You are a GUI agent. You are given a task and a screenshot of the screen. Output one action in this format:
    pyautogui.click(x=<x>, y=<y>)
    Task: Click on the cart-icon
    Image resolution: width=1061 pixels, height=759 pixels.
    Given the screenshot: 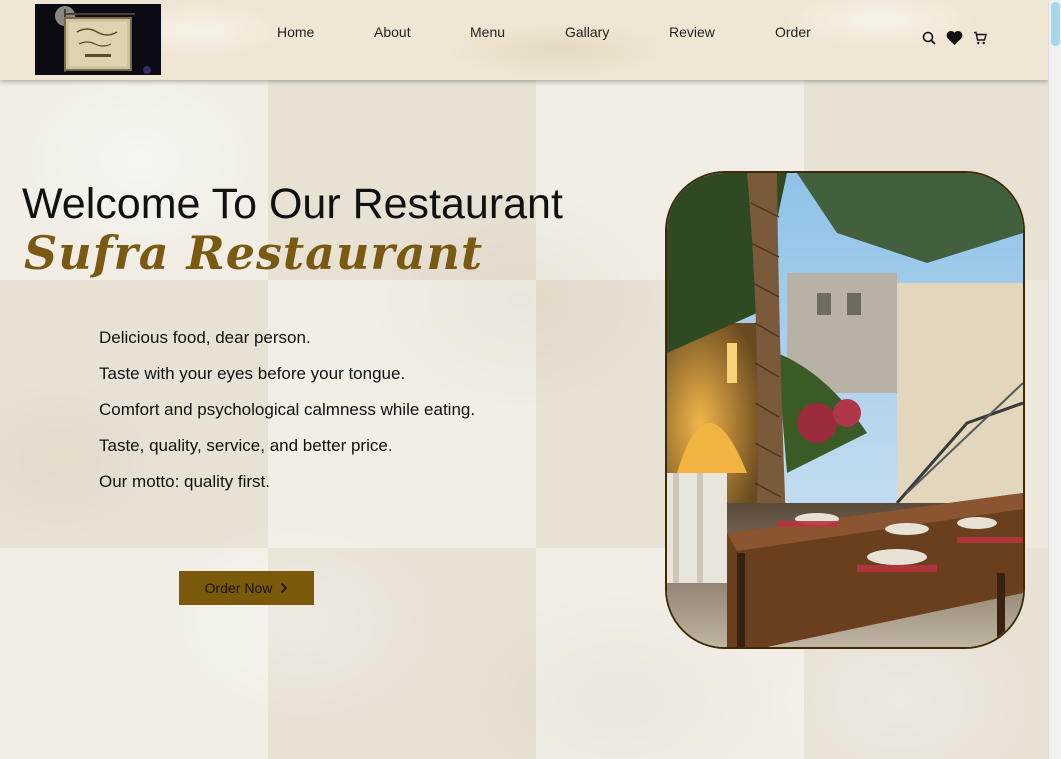 What is the action you would take?
    pyautogui.click(x=980, y=40)
    